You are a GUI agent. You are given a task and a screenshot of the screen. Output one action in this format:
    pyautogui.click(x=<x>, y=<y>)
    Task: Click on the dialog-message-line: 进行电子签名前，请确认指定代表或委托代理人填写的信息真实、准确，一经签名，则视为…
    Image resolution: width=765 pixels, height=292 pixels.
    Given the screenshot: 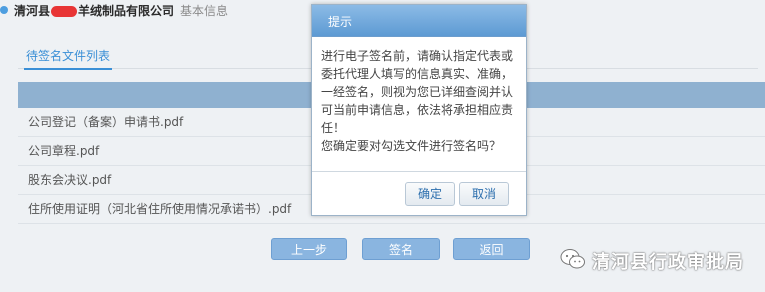 What is the action you would take?
    pyautogui.click(x=417, y=92)
    